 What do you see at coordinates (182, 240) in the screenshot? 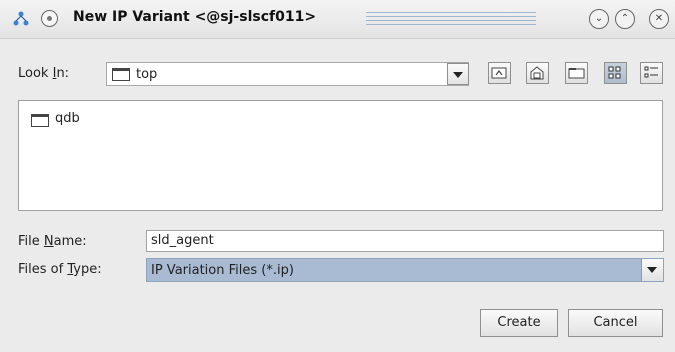
I see `file-name-value: sld_agent` at bounding box center [182, 240].